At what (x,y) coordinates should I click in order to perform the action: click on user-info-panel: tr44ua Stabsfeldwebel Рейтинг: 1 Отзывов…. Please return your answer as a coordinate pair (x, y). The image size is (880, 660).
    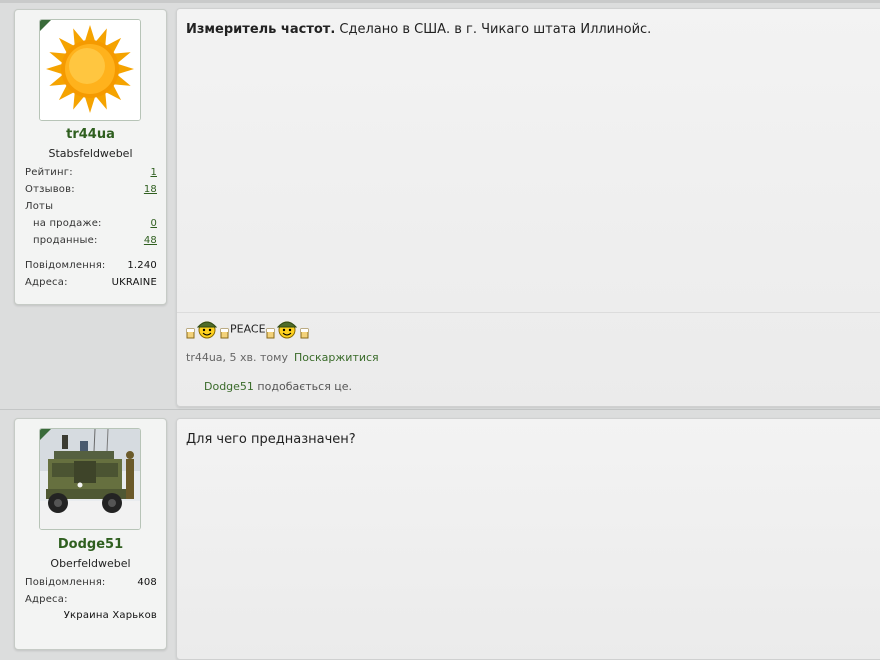
    Looking at the image, I should click on (90, 157).